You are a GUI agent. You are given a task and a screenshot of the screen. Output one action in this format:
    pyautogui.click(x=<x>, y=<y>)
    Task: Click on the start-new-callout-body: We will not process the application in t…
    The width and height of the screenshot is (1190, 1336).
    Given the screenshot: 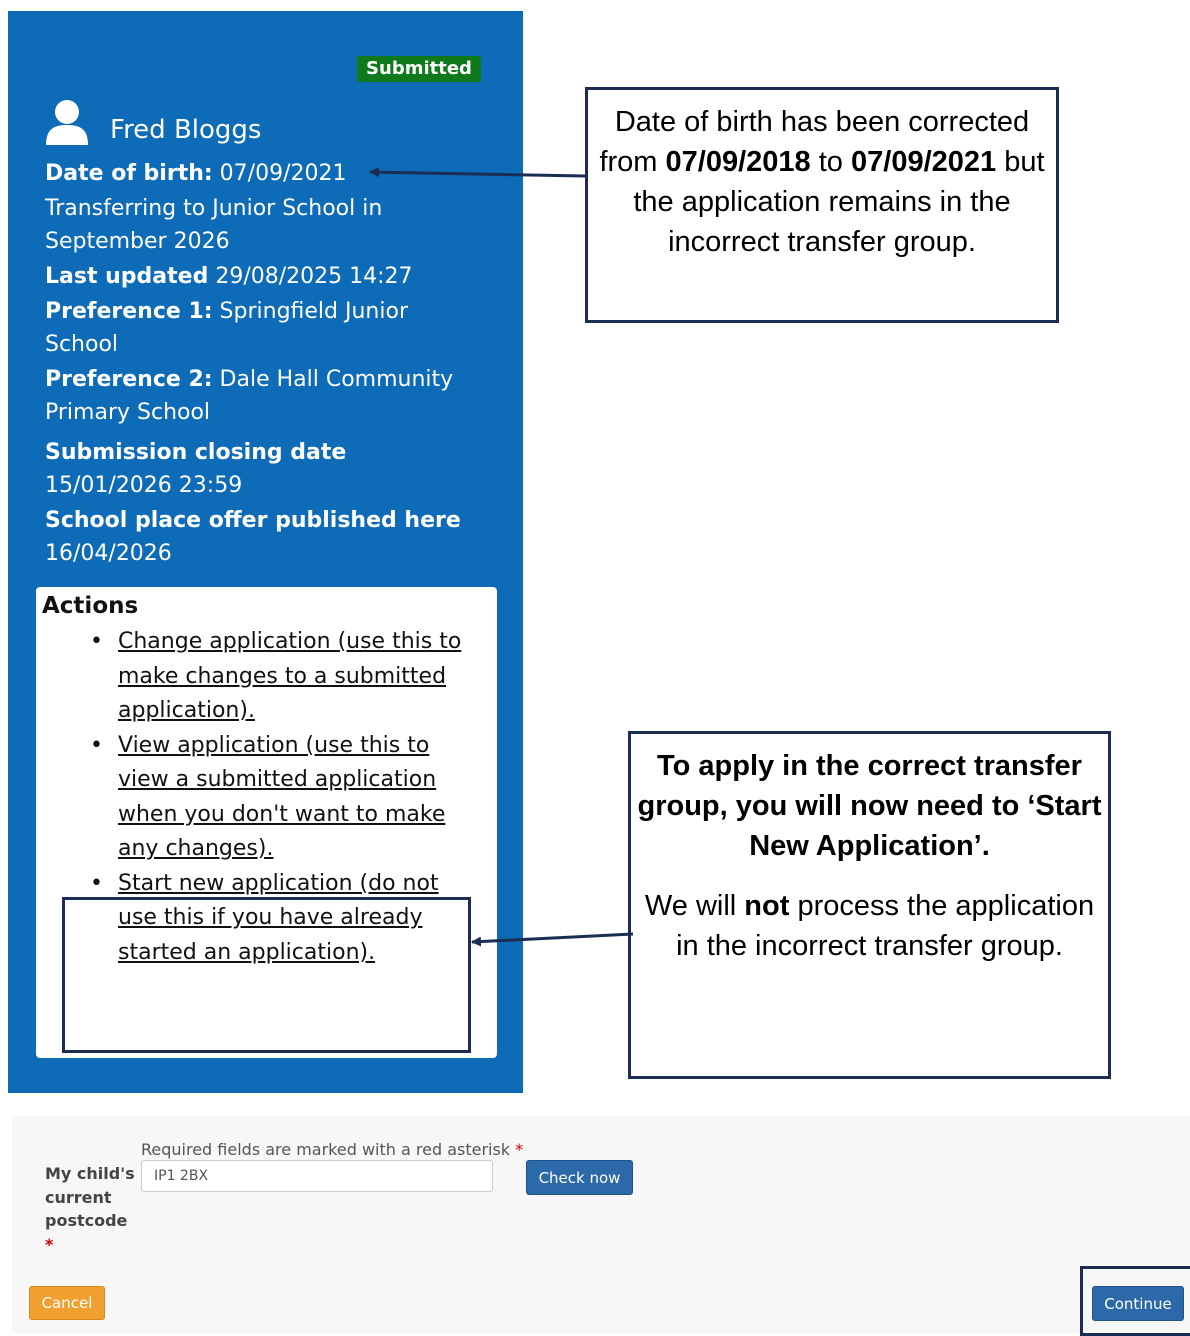 What is the action you would take?
    pyautogui.click(x=869, y=926)
    